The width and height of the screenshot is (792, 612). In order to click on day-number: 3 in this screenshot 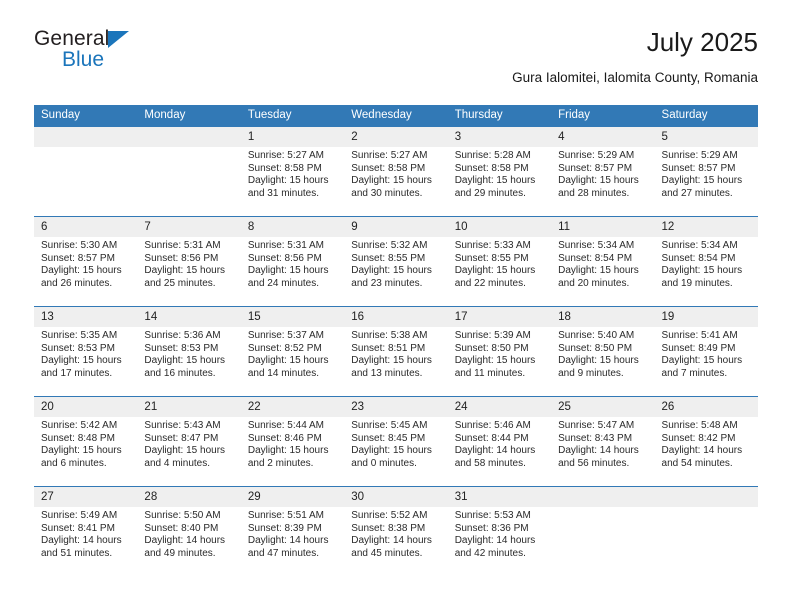, I will do `click(499, 137)`.